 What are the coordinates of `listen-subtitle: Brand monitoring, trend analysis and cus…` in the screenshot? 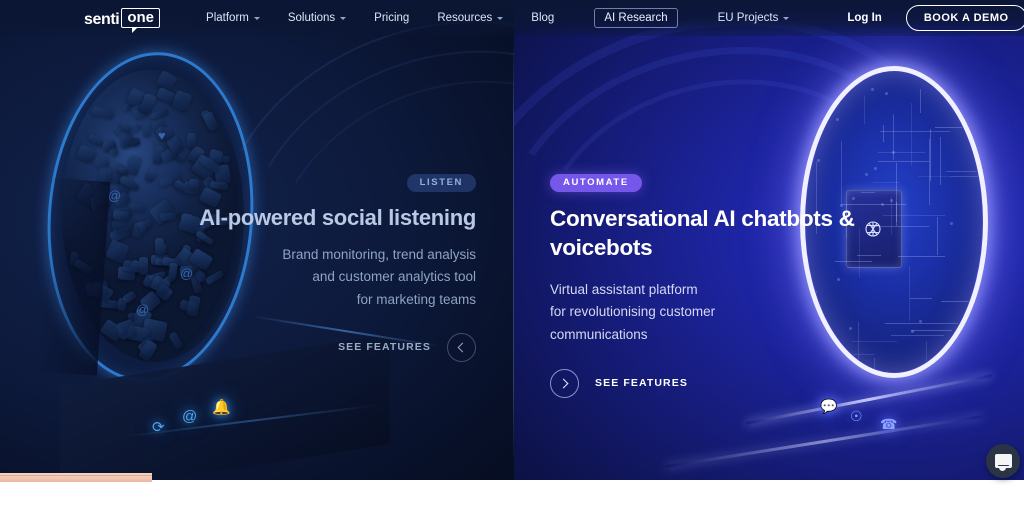 It's located at (311, 277).